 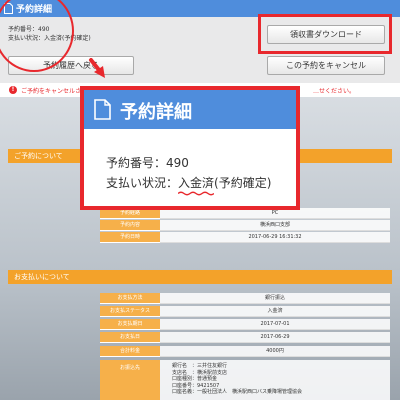 I want to click on table-row: 合計料金 4000円, so click(x=245, y=351).